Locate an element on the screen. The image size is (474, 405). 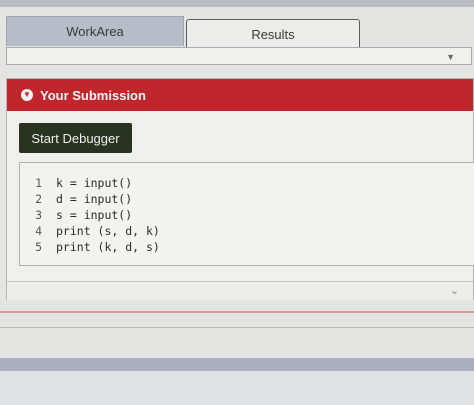
line-number: 3 is located at coordinates (38, 215).